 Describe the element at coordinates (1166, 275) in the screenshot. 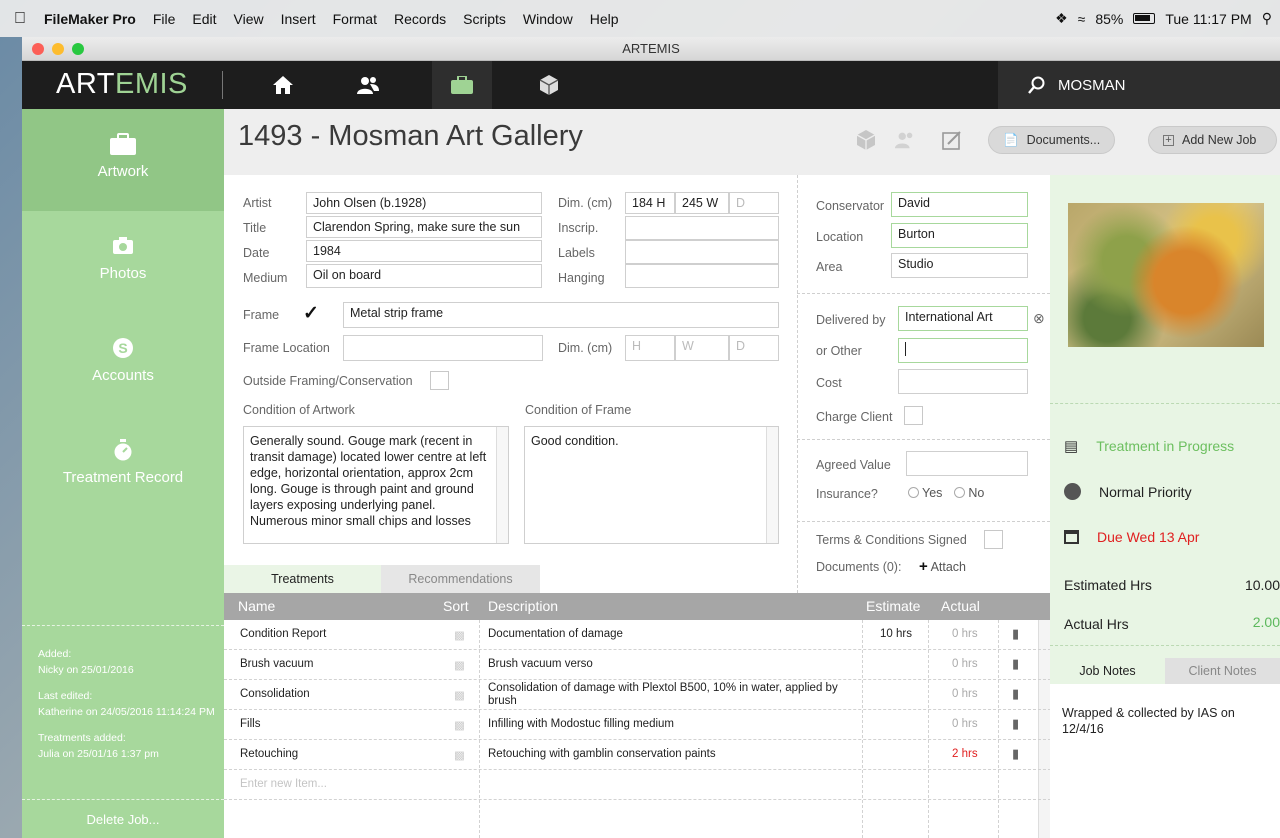

I see `artwork-thumbnail` at that location.